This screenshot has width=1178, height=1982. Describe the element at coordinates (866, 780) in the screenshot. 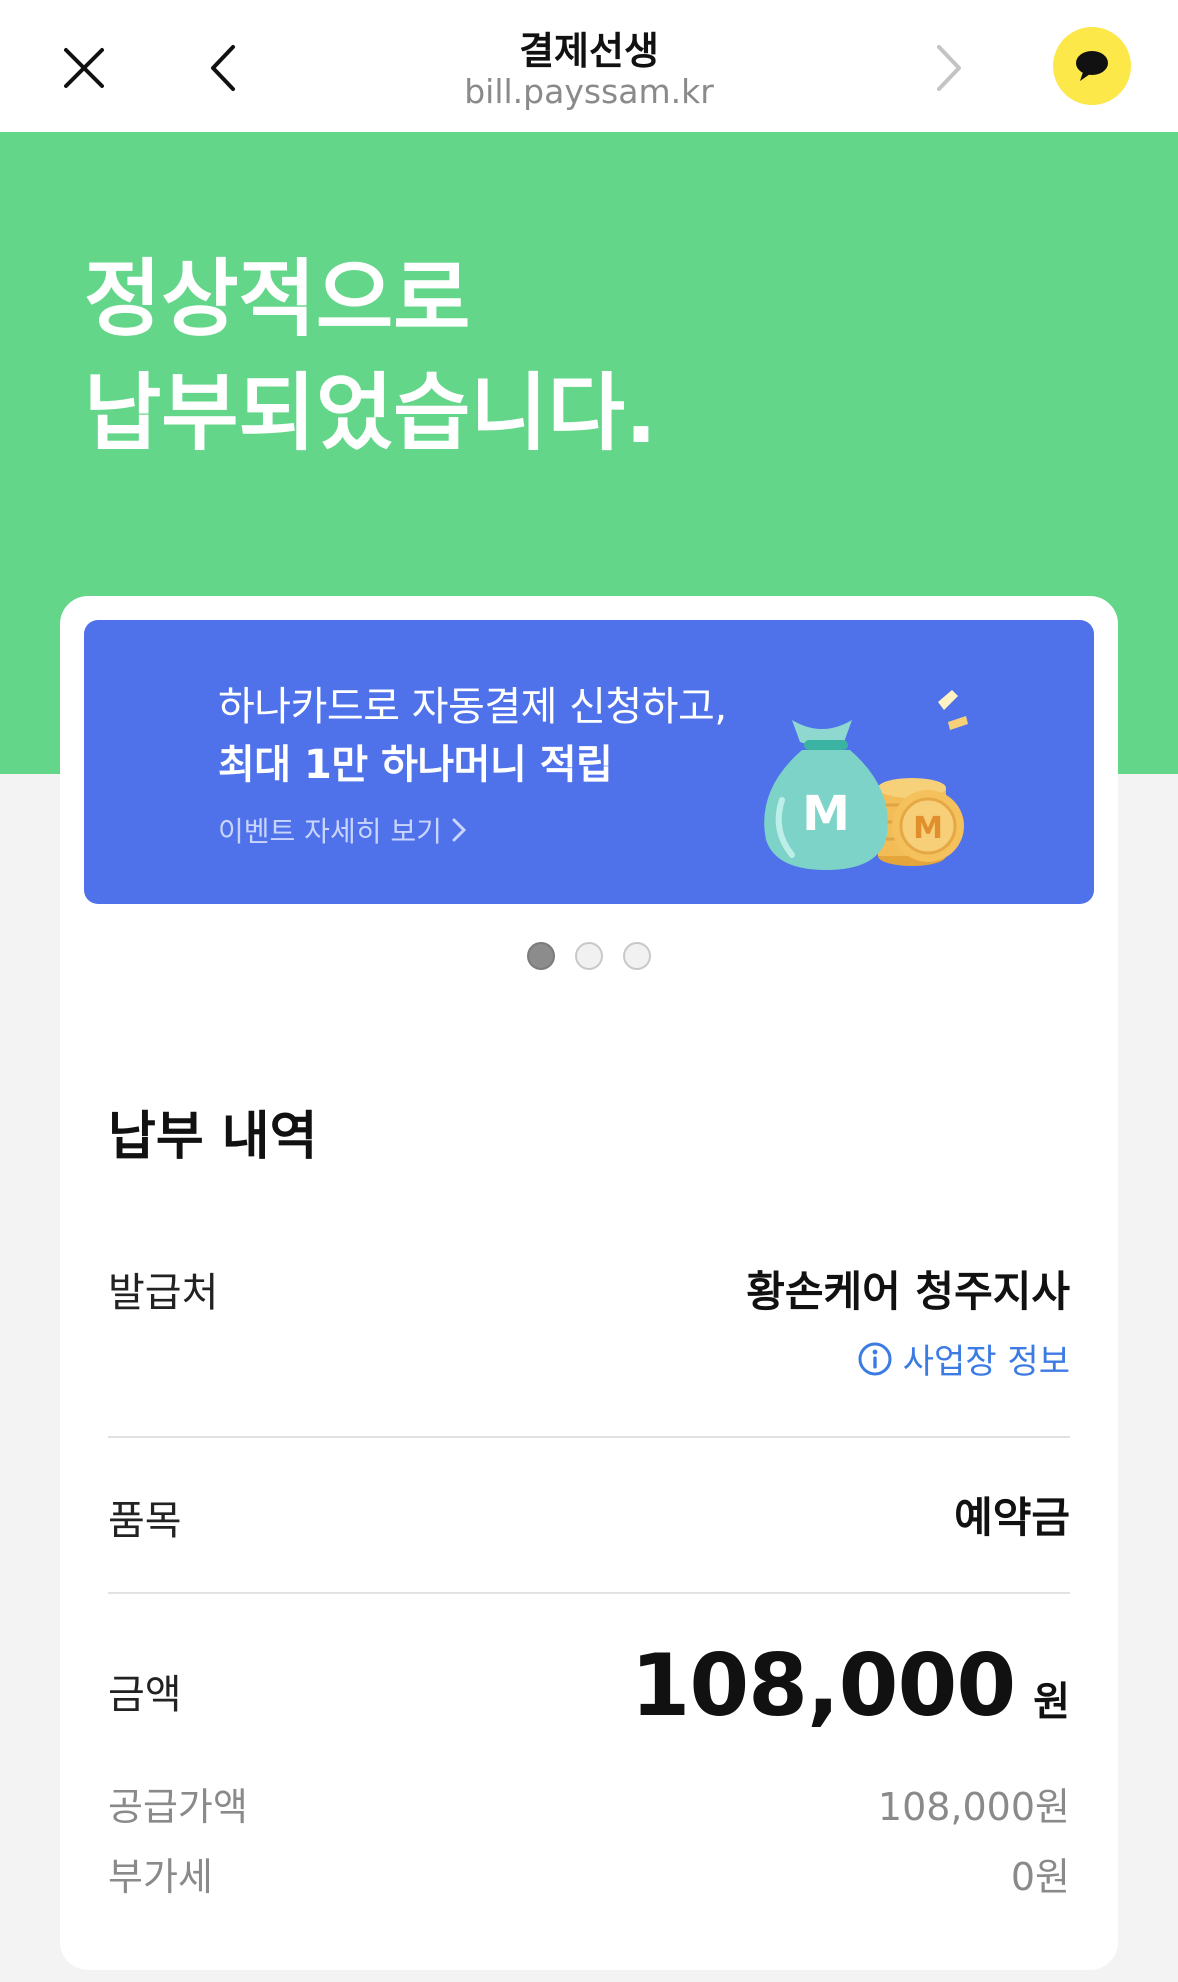

I see `money-bag-illustration: M M` at that location.